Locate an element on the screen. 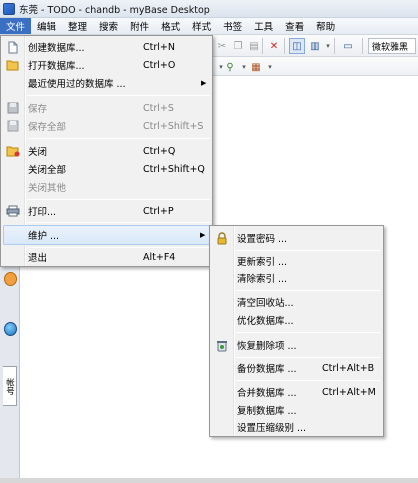 The width and height of the screenshot is (418, 483). menu-item-exit: 退出 Alt+F4 is located at coordinates (106, 257).